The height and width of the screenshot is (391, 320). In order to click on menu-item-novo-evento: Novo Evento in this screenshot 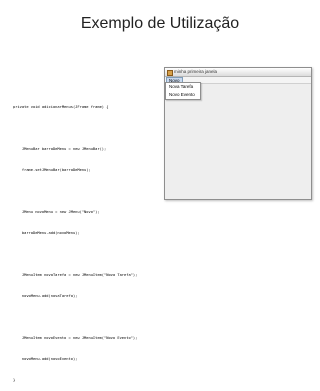, I will do `click(183, 95)`.